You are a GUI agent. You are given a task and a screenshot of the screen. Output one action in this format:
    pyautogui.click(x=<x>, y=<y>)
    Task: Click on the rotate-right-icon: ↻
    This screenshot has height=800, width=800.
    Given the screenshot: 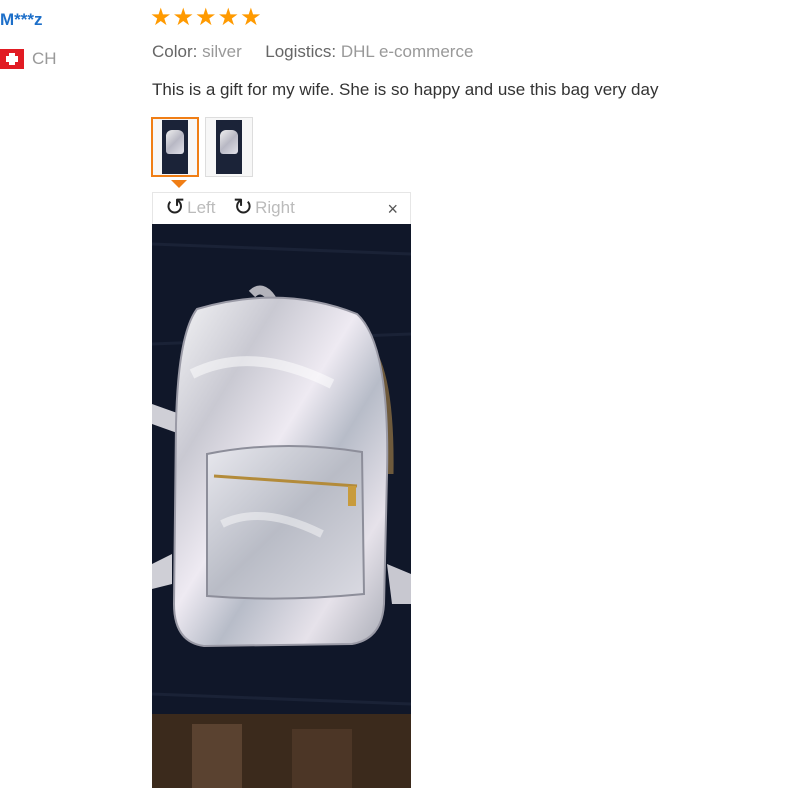 What is the action you would take?
    pyautogui.click(x=243, y=207)
    